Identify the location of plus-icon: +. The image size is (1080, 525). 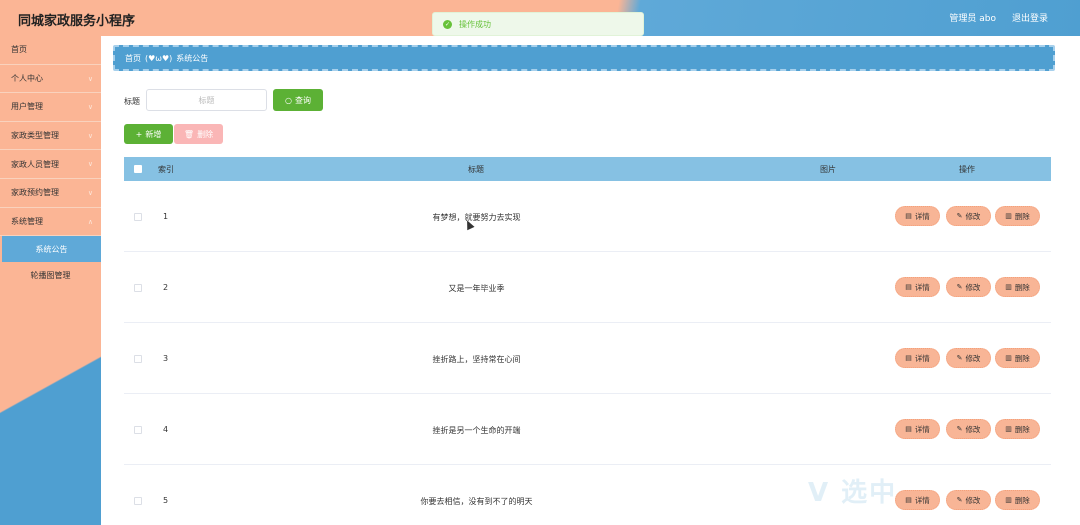
(139, 134).